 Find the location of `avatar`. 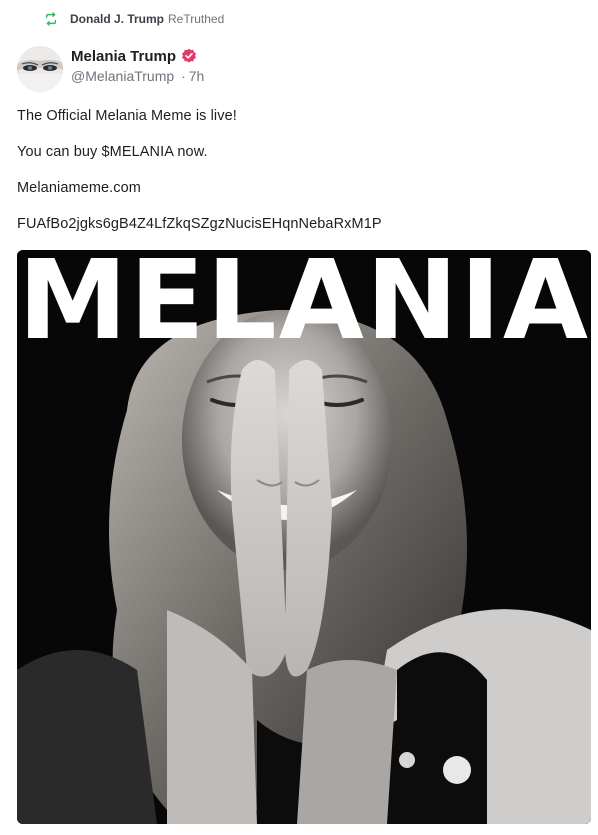

avatar is located at coordinates (40, 69).